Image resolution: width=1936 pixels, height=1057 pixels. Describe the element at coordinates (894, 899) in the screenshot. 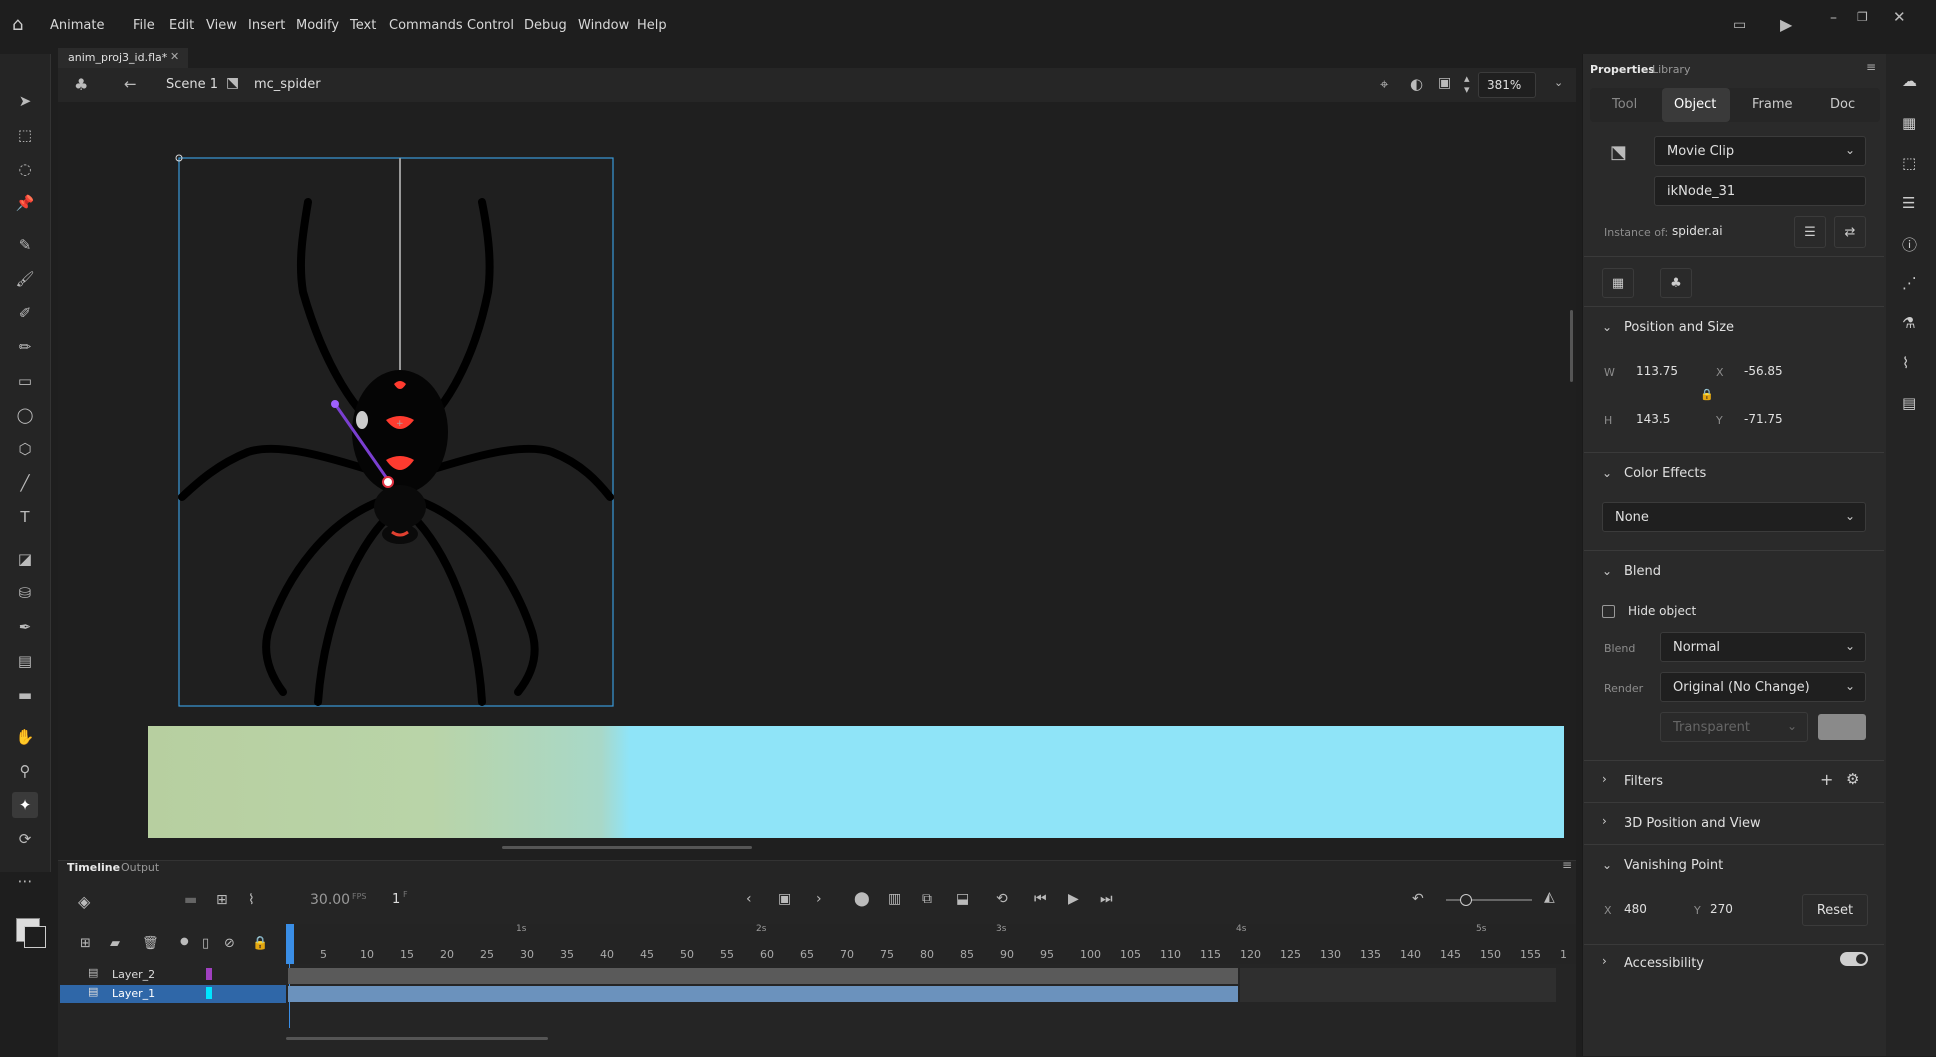

I see `tween-icon-1: ▥` at that location.